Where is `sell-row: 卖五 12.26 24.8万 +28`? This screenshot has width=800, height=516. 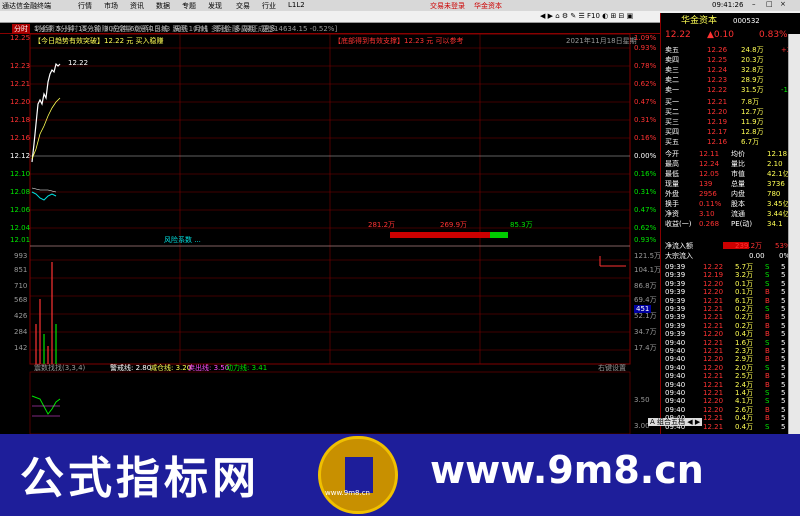
sell-row: 卖五 12.26 24.8万 +28 is located at coordinates (731, 50).